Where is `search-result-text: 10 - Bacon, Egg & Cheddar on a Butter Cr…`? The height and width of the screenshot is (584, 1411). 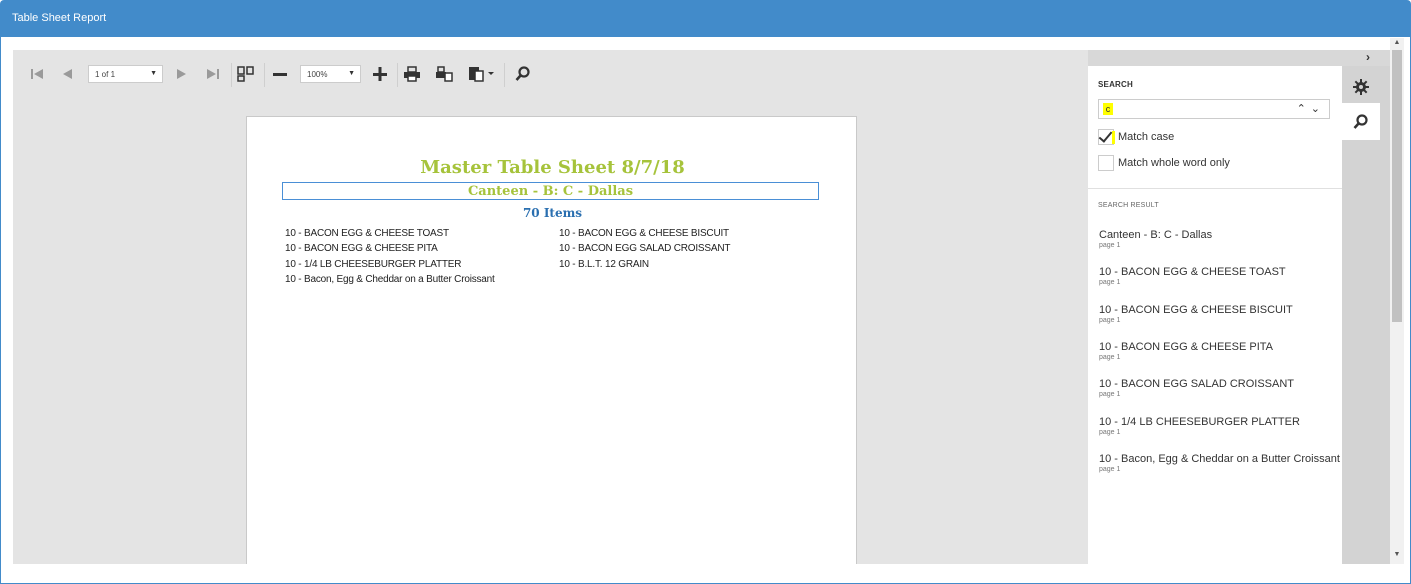
search-result-text: 10 - Bacon, Egg & Cheddar on a Butter Cr… is located at coordinates (1219, 459).